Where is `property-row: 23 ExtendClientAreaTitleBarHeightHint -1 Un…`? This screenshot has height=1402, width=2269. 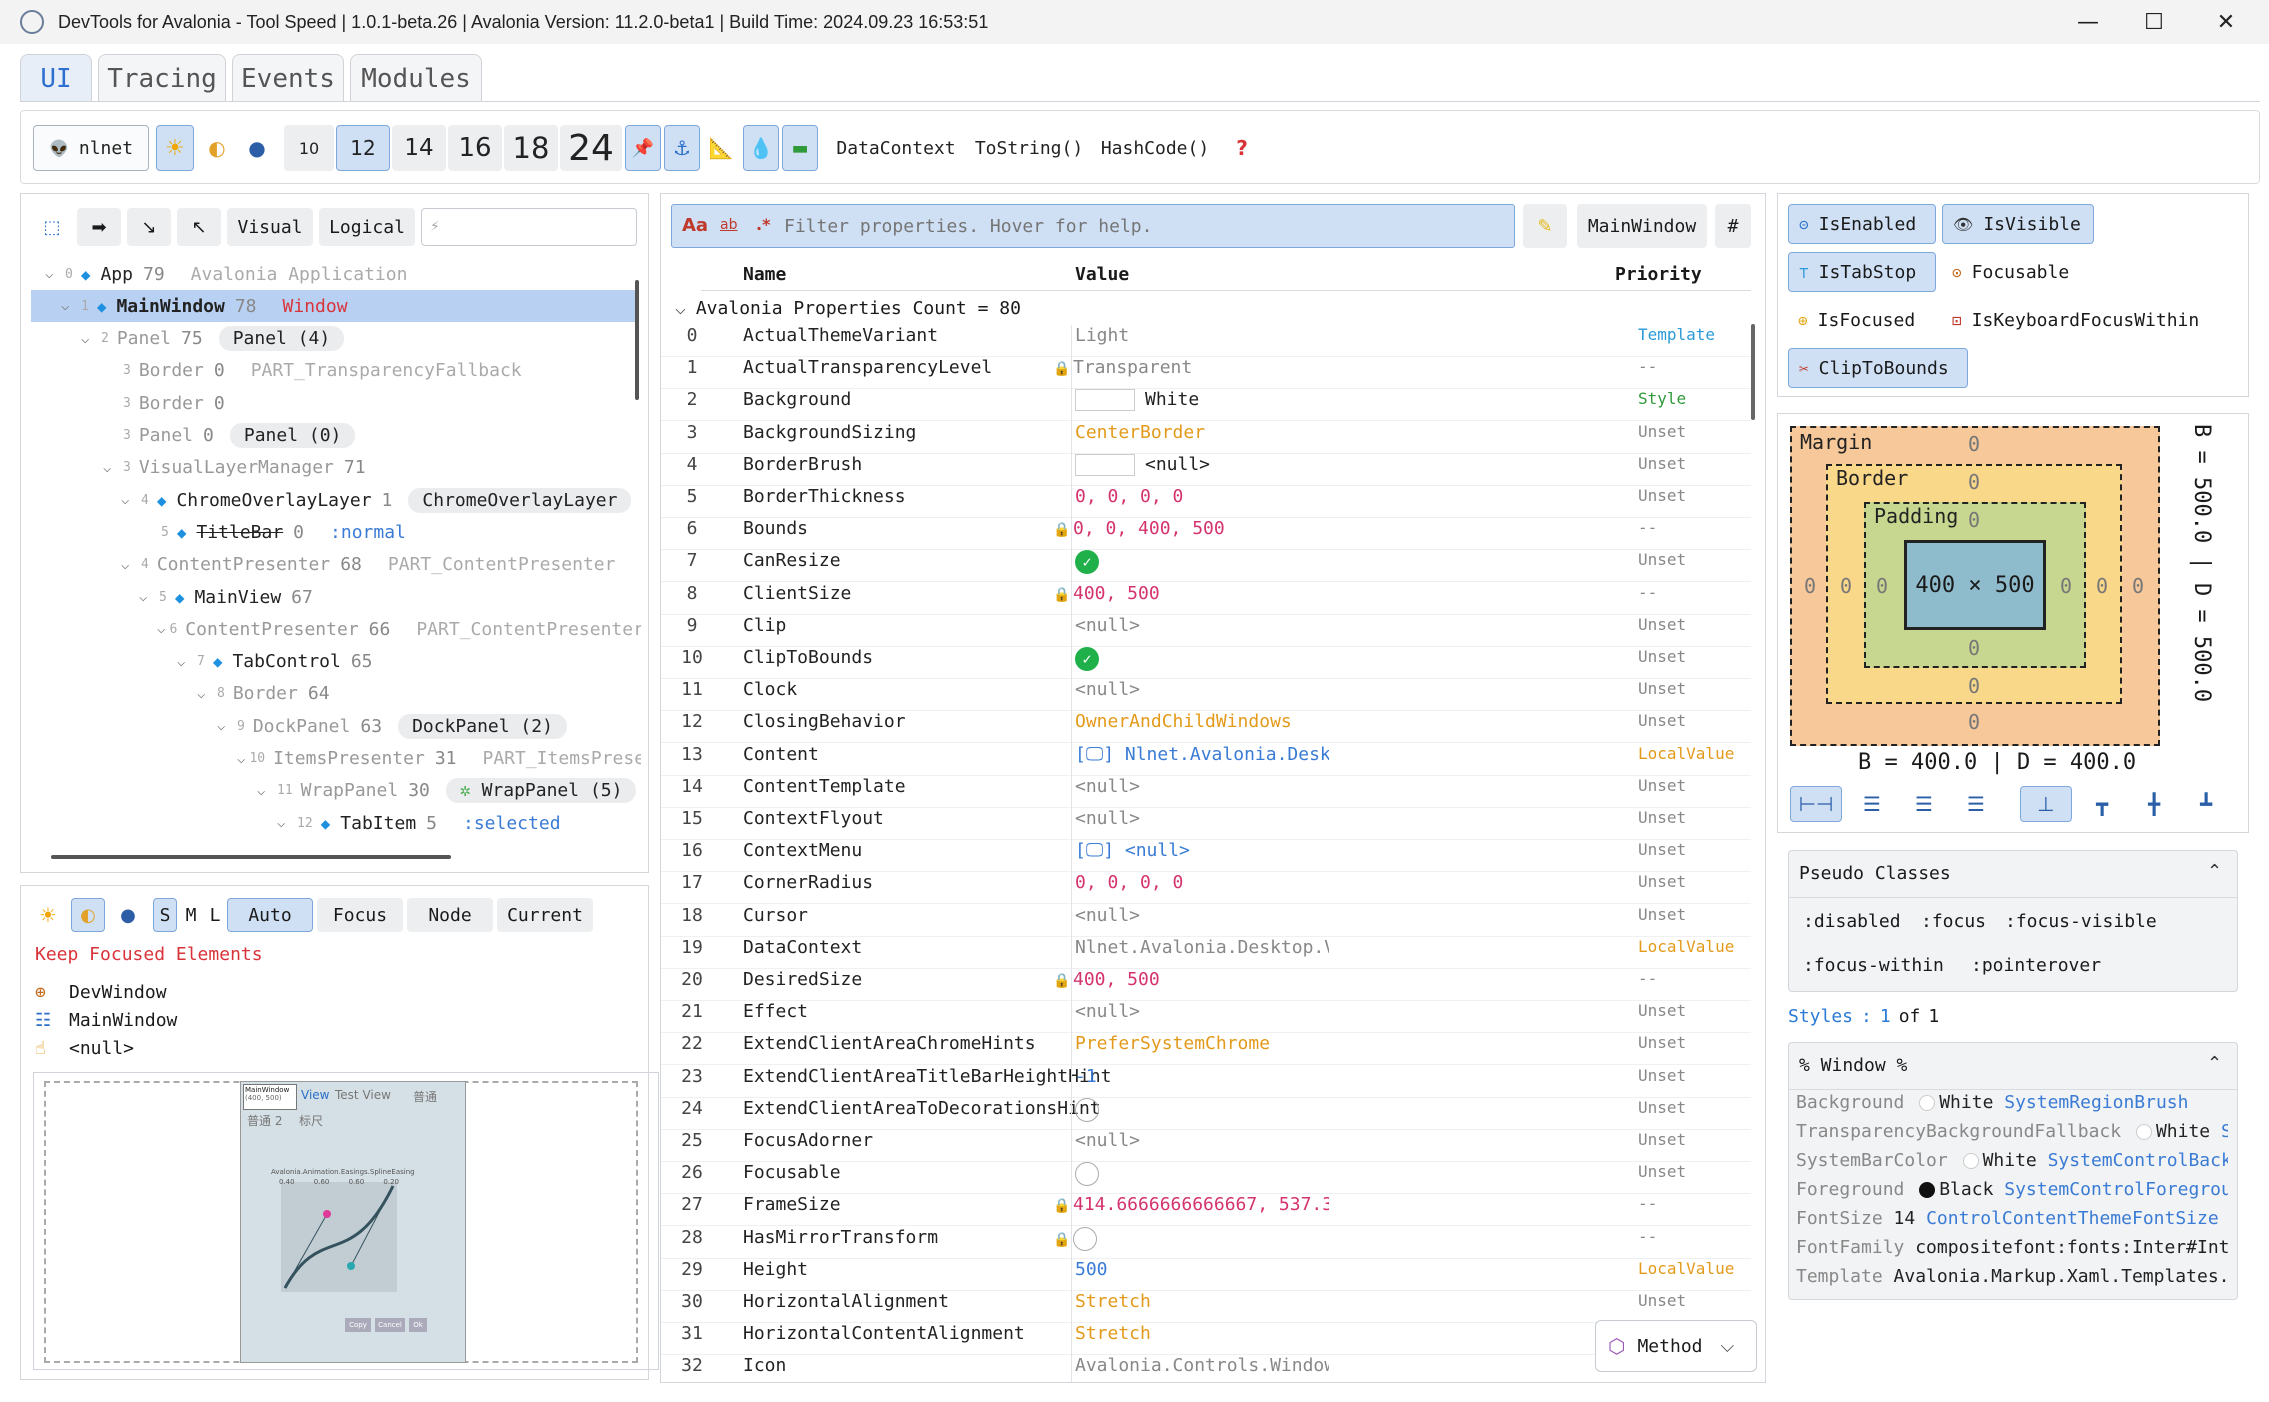 property-row: 23 ExtendClientAreaTitleBarHeightHint -1 Un… is located at coordinates (1206, 1082).